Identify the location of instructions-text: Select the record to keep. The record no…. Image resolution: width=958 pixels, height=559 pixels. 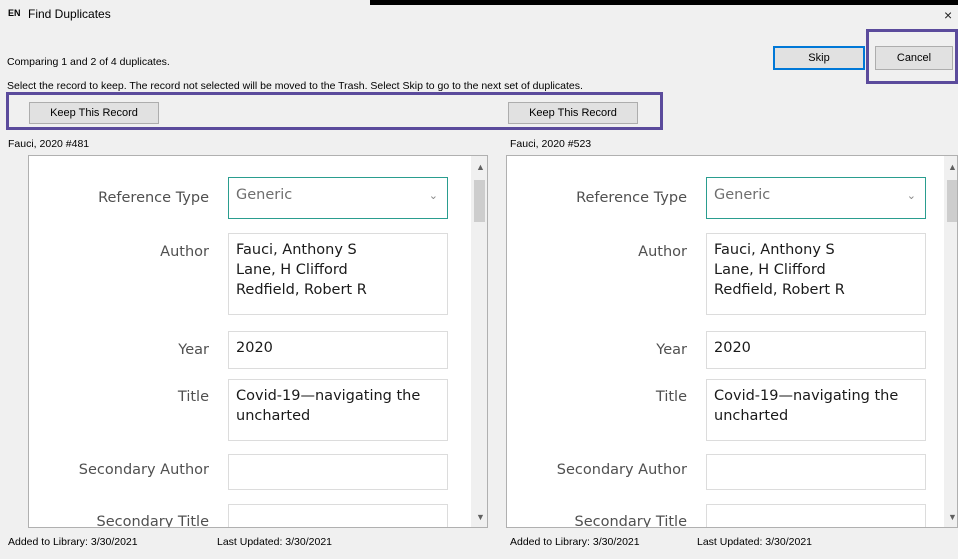
(295, 86).